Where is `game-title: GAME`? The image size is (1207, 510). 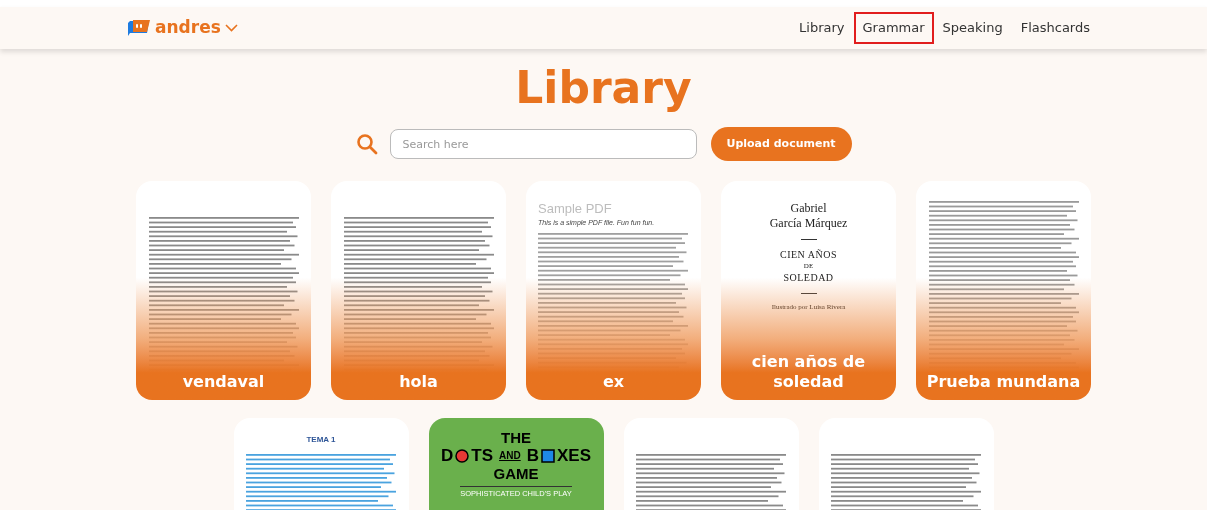 game-title: GAME is located at coordinates (516, 474).